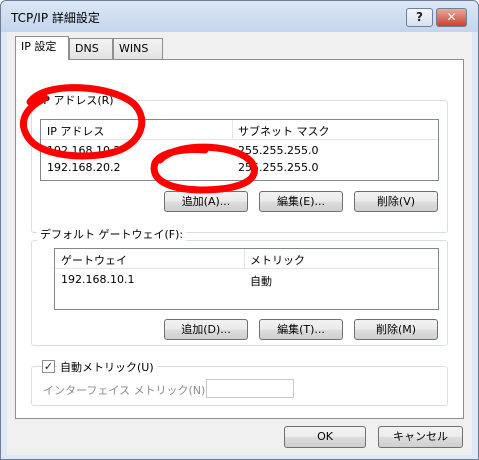 This screenshot has height=460, width=479. What do you see at coordinates (126, 390) in the screenshot?
I see `interface-metric-label: インターフェイス メトリック(N):` at bounding box center [126, 390].